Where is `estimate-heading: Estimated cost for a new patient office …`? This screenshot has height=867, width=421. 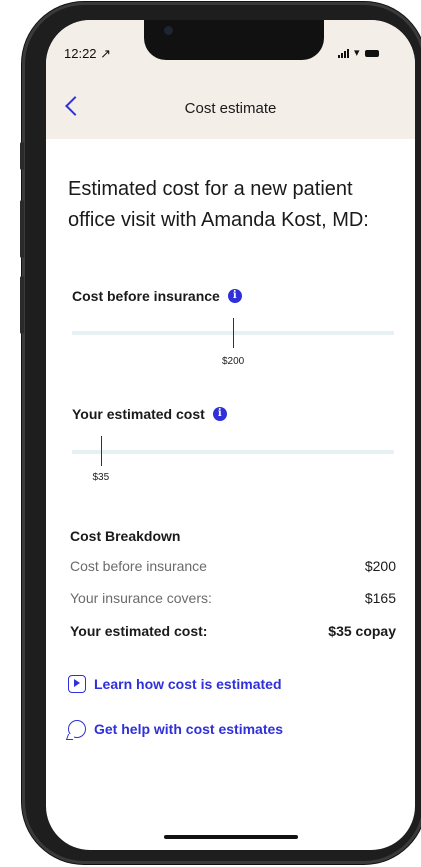
estimate-heading: Estimated cost for a new patient office … is located at coordinates (218, 204).